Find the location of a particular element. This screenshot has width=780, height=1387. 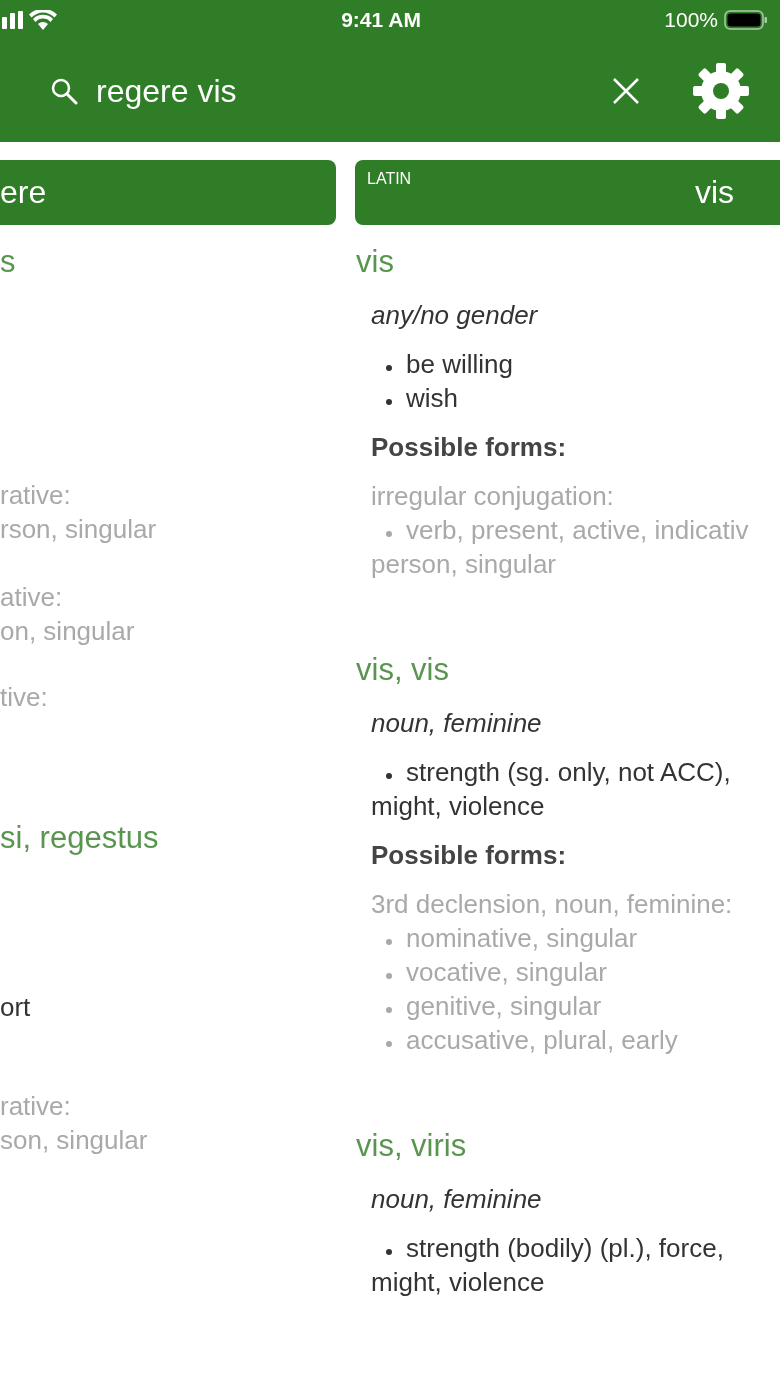

search-field: regere vis is located at coordinates (331, 91).